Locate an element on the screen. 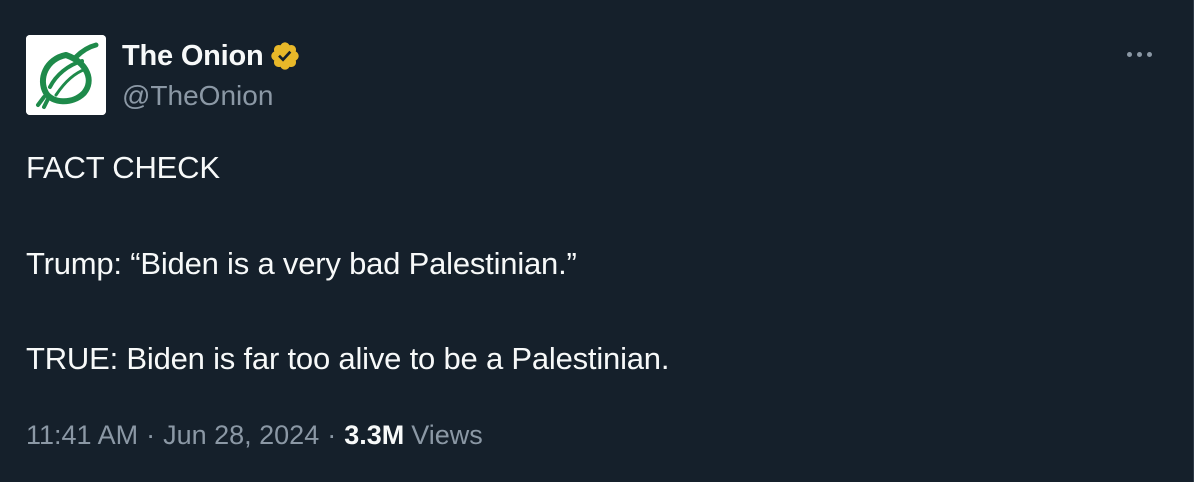 The image size is (1194, 482). tweet-date: Jun 28, 2024 is located at coordinates (241, 435).